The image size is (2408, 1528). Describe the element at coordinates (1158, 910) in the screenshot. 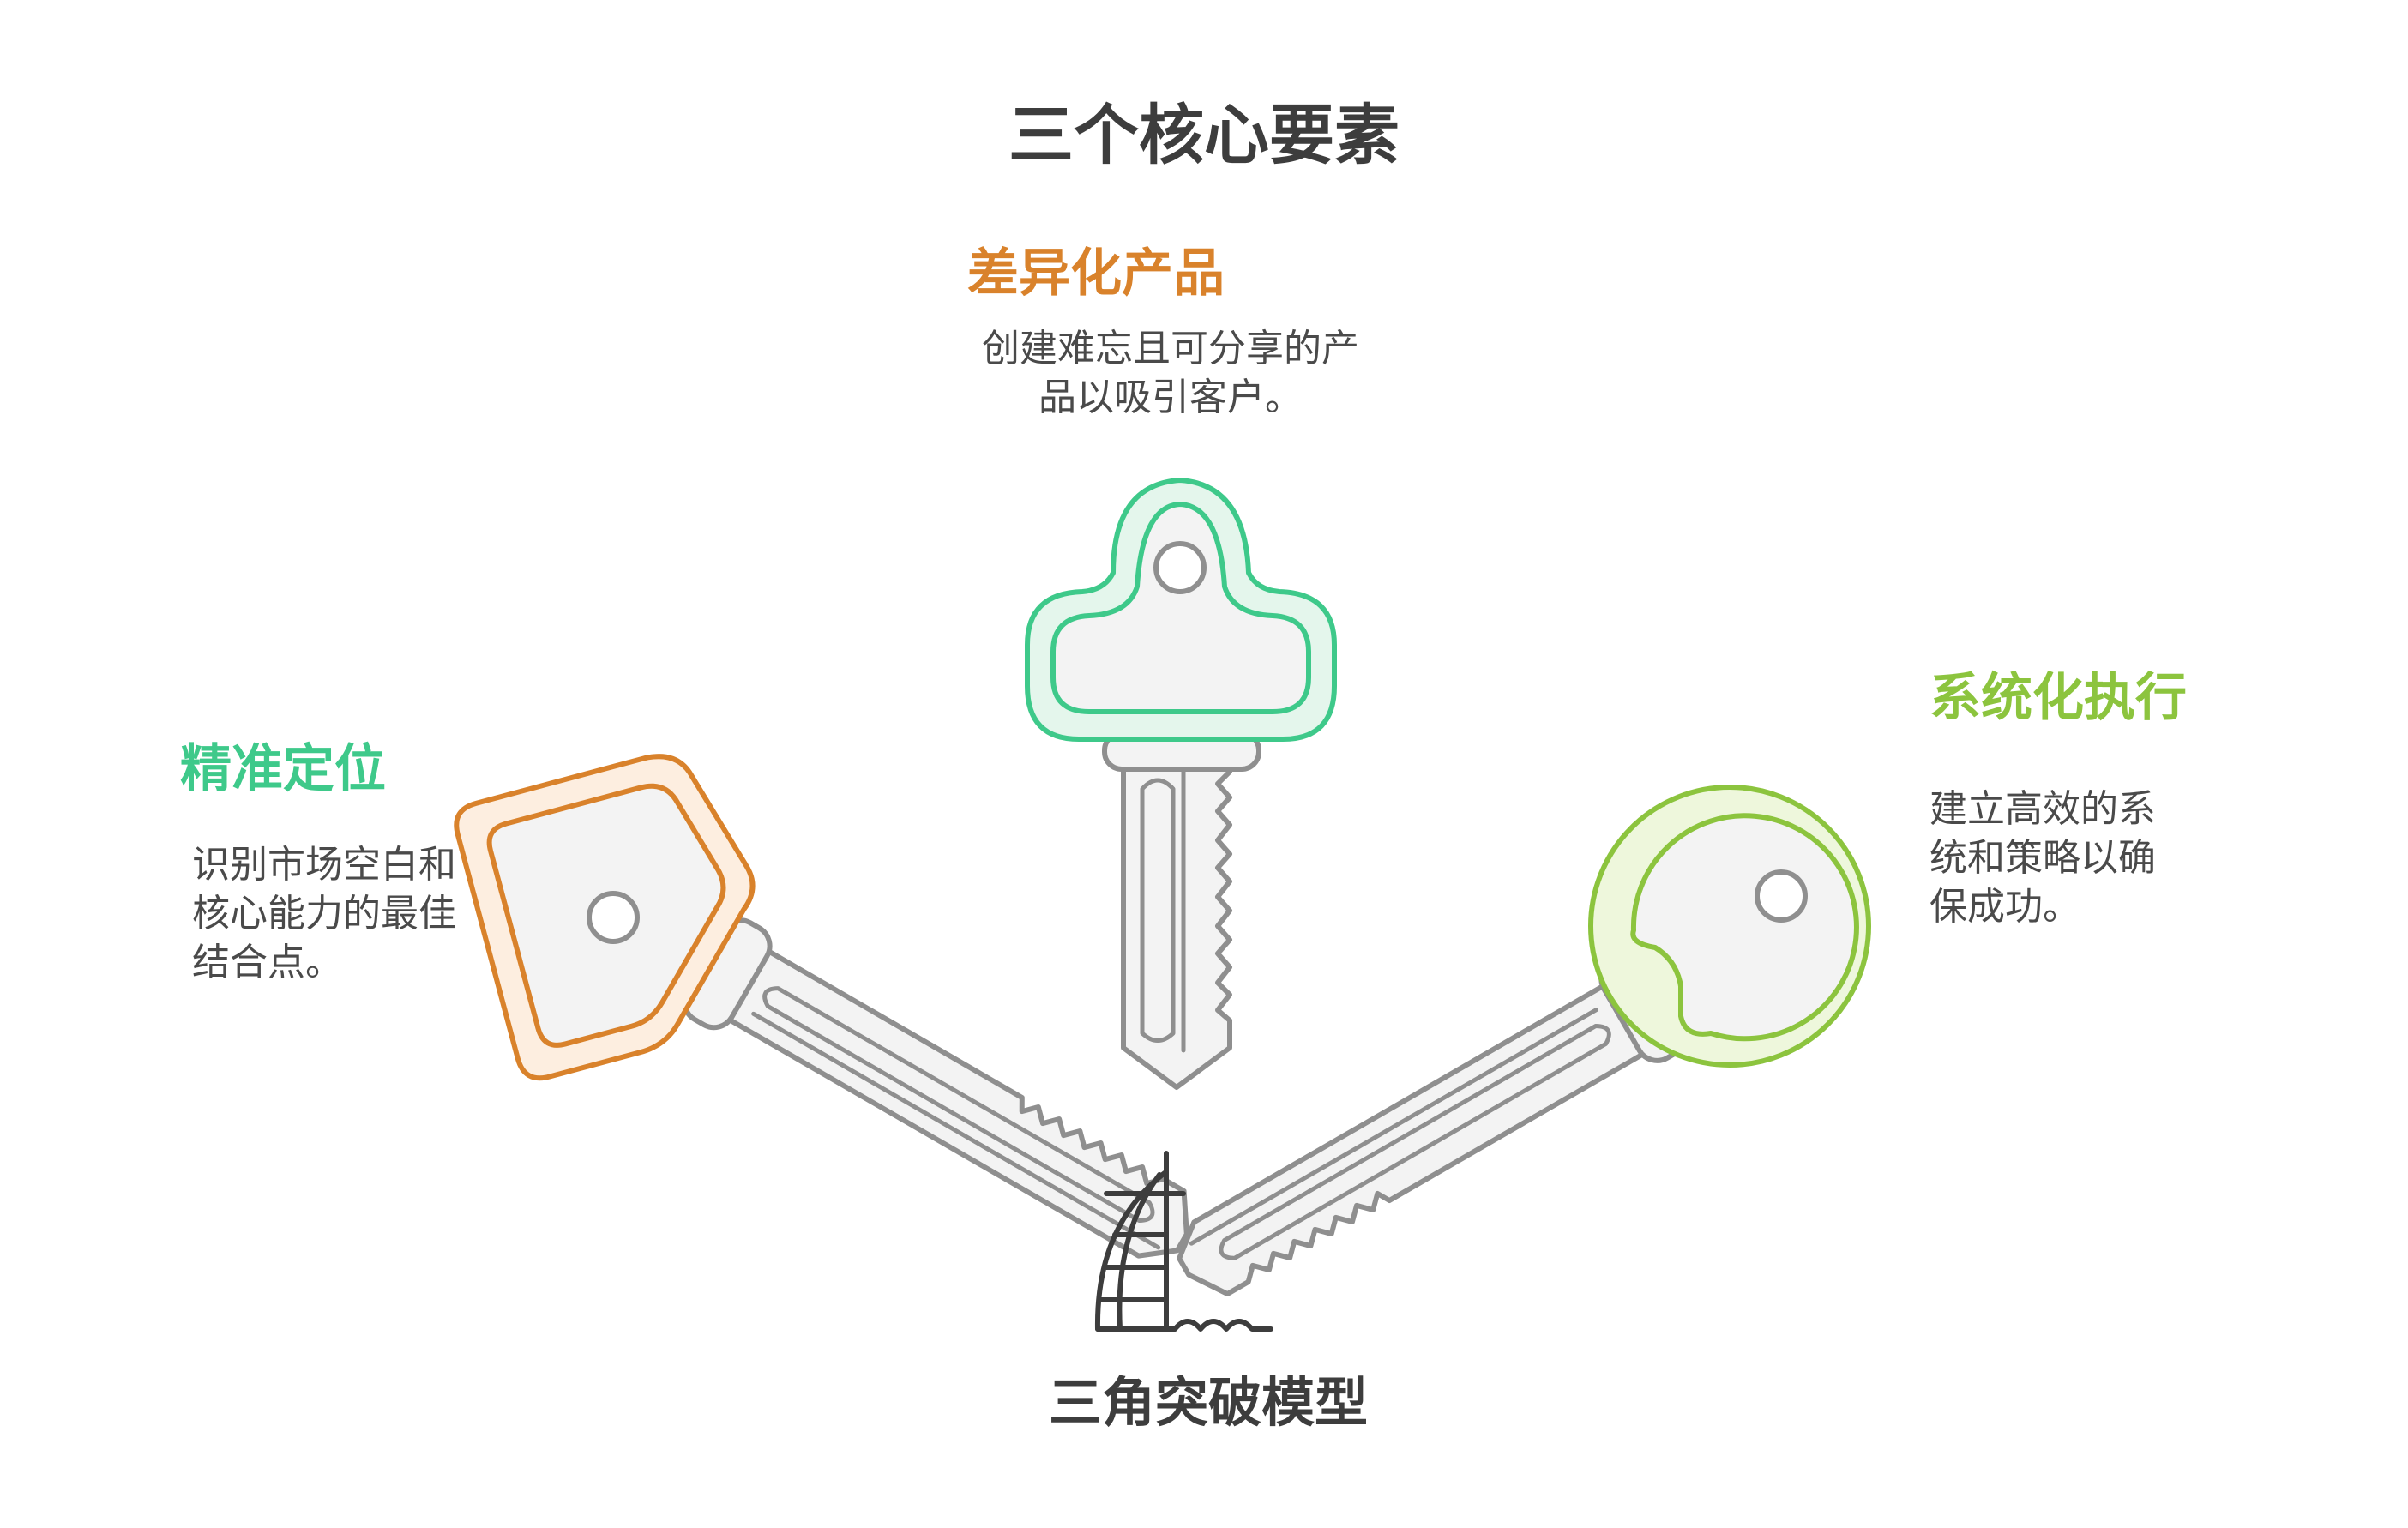

I see `top-key-groove` at that location.